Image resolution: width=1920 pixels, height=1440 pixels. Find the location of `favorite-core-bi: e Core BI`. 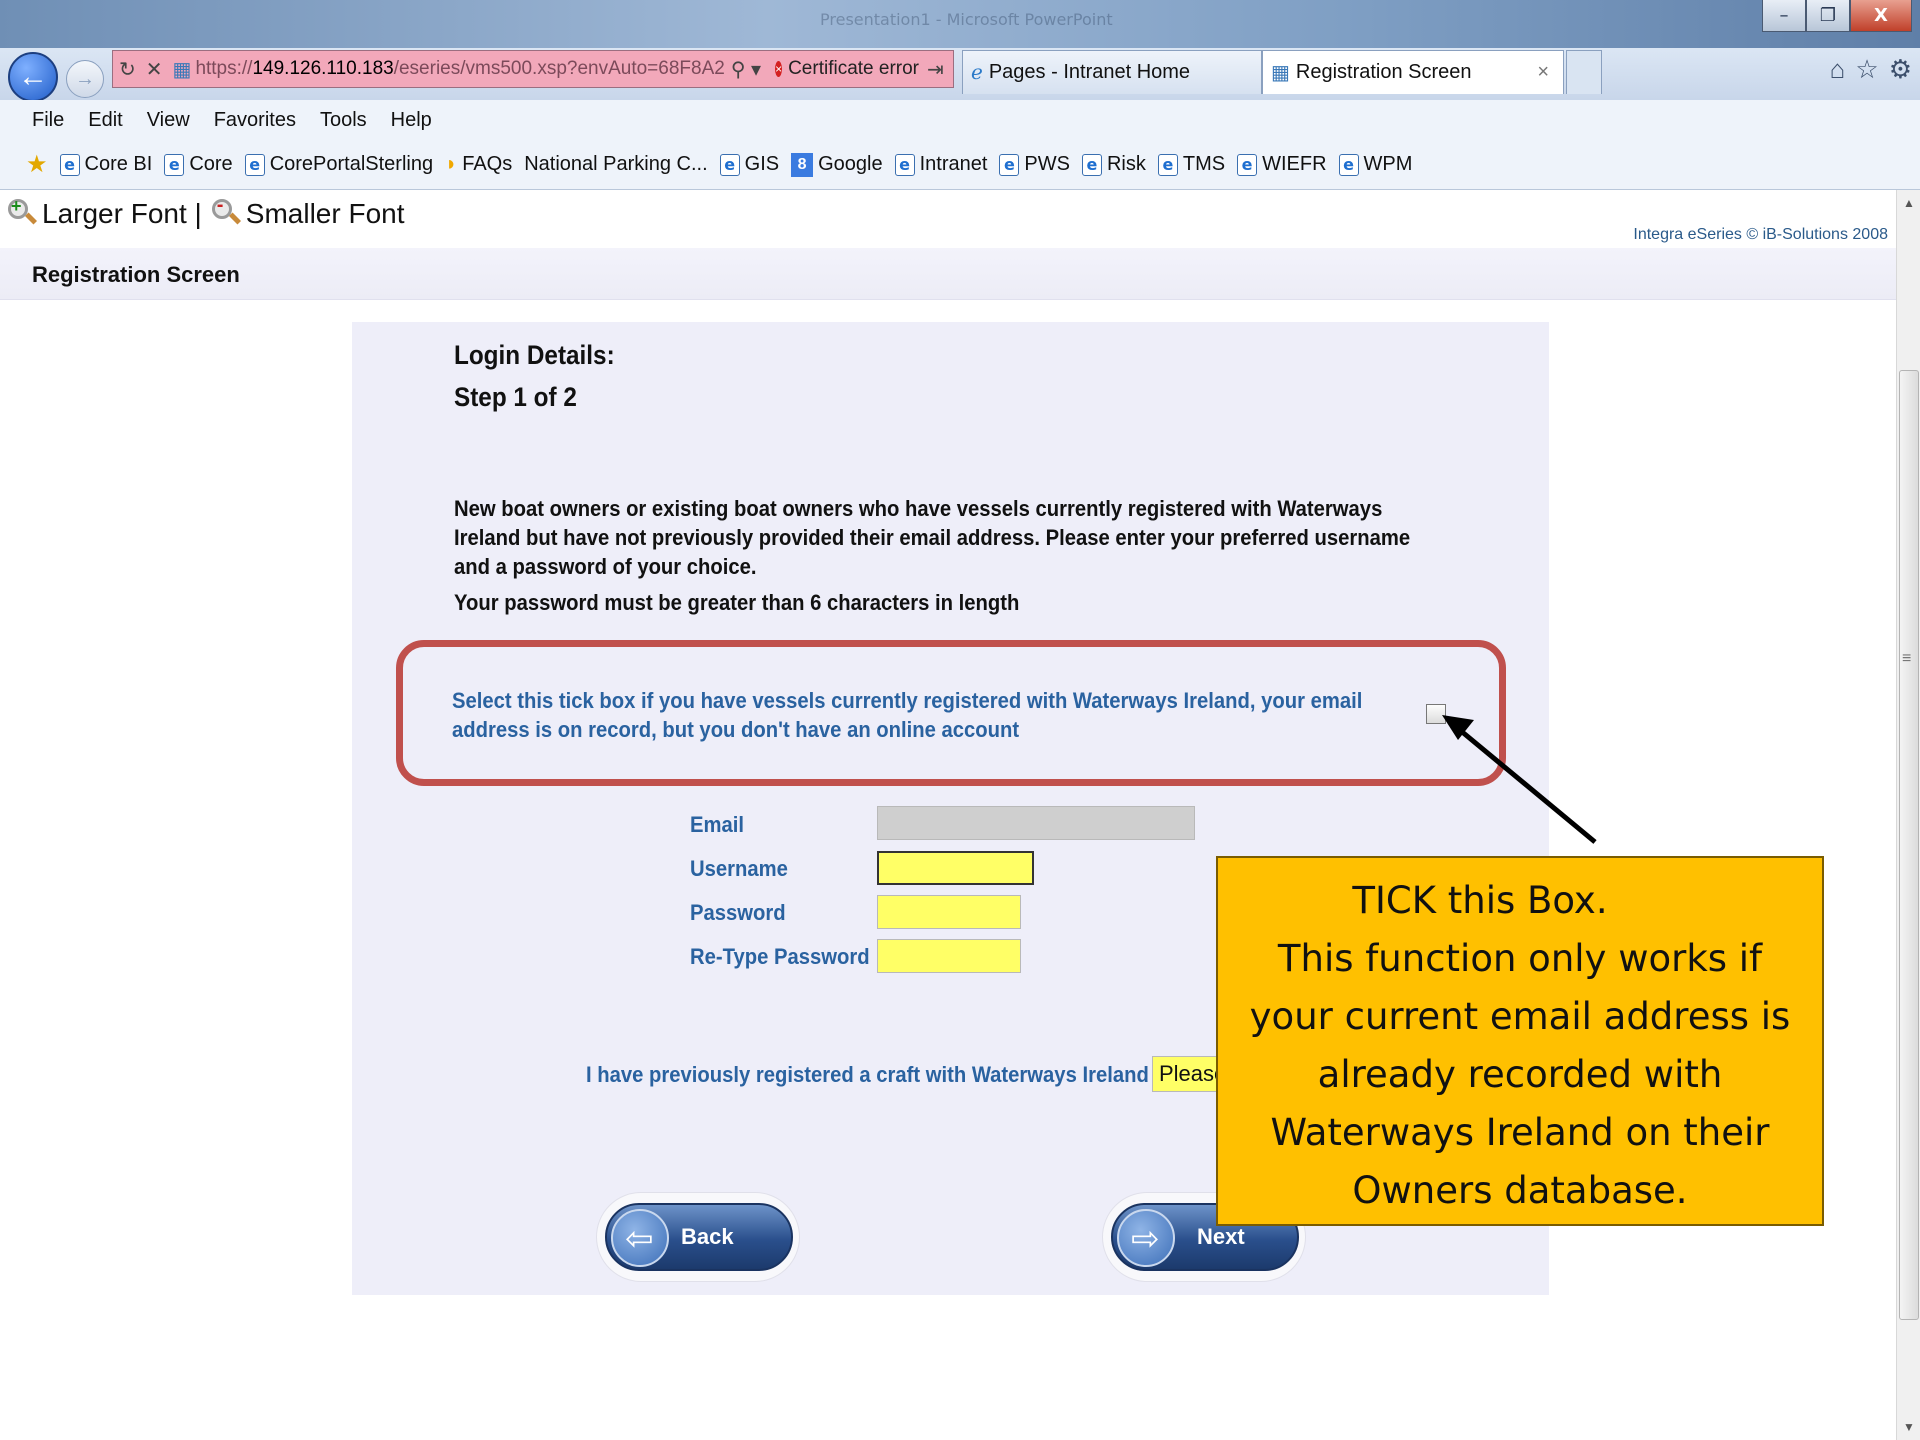

favorite-core-bi: e Core BI is located at coordinates (105, 164).